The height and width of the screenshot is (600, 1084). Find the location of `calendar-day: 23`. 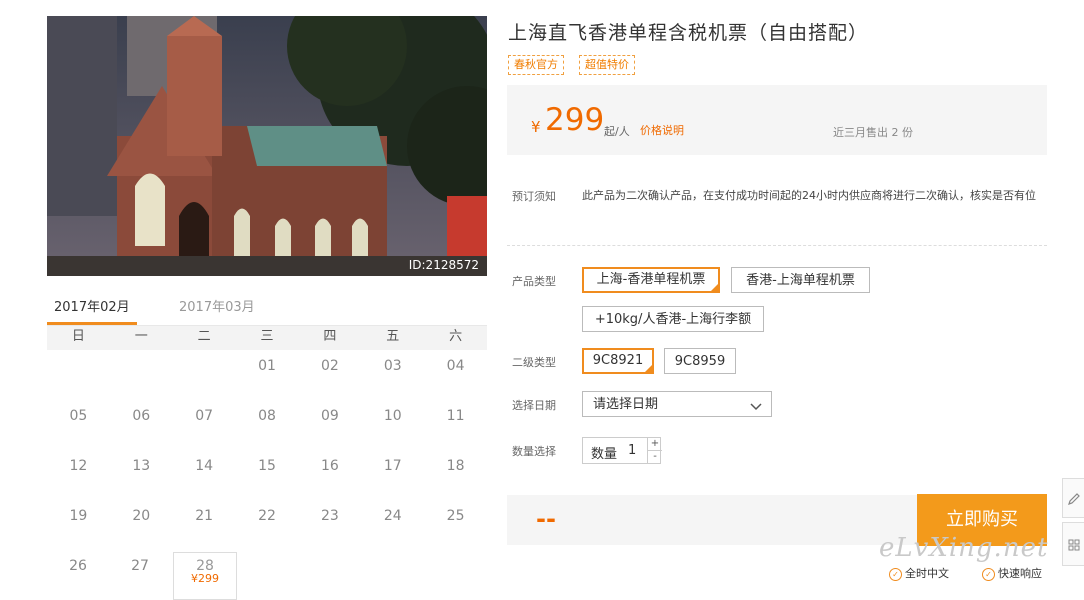

calendar-day: 23 is located at coordinates (329, 525).